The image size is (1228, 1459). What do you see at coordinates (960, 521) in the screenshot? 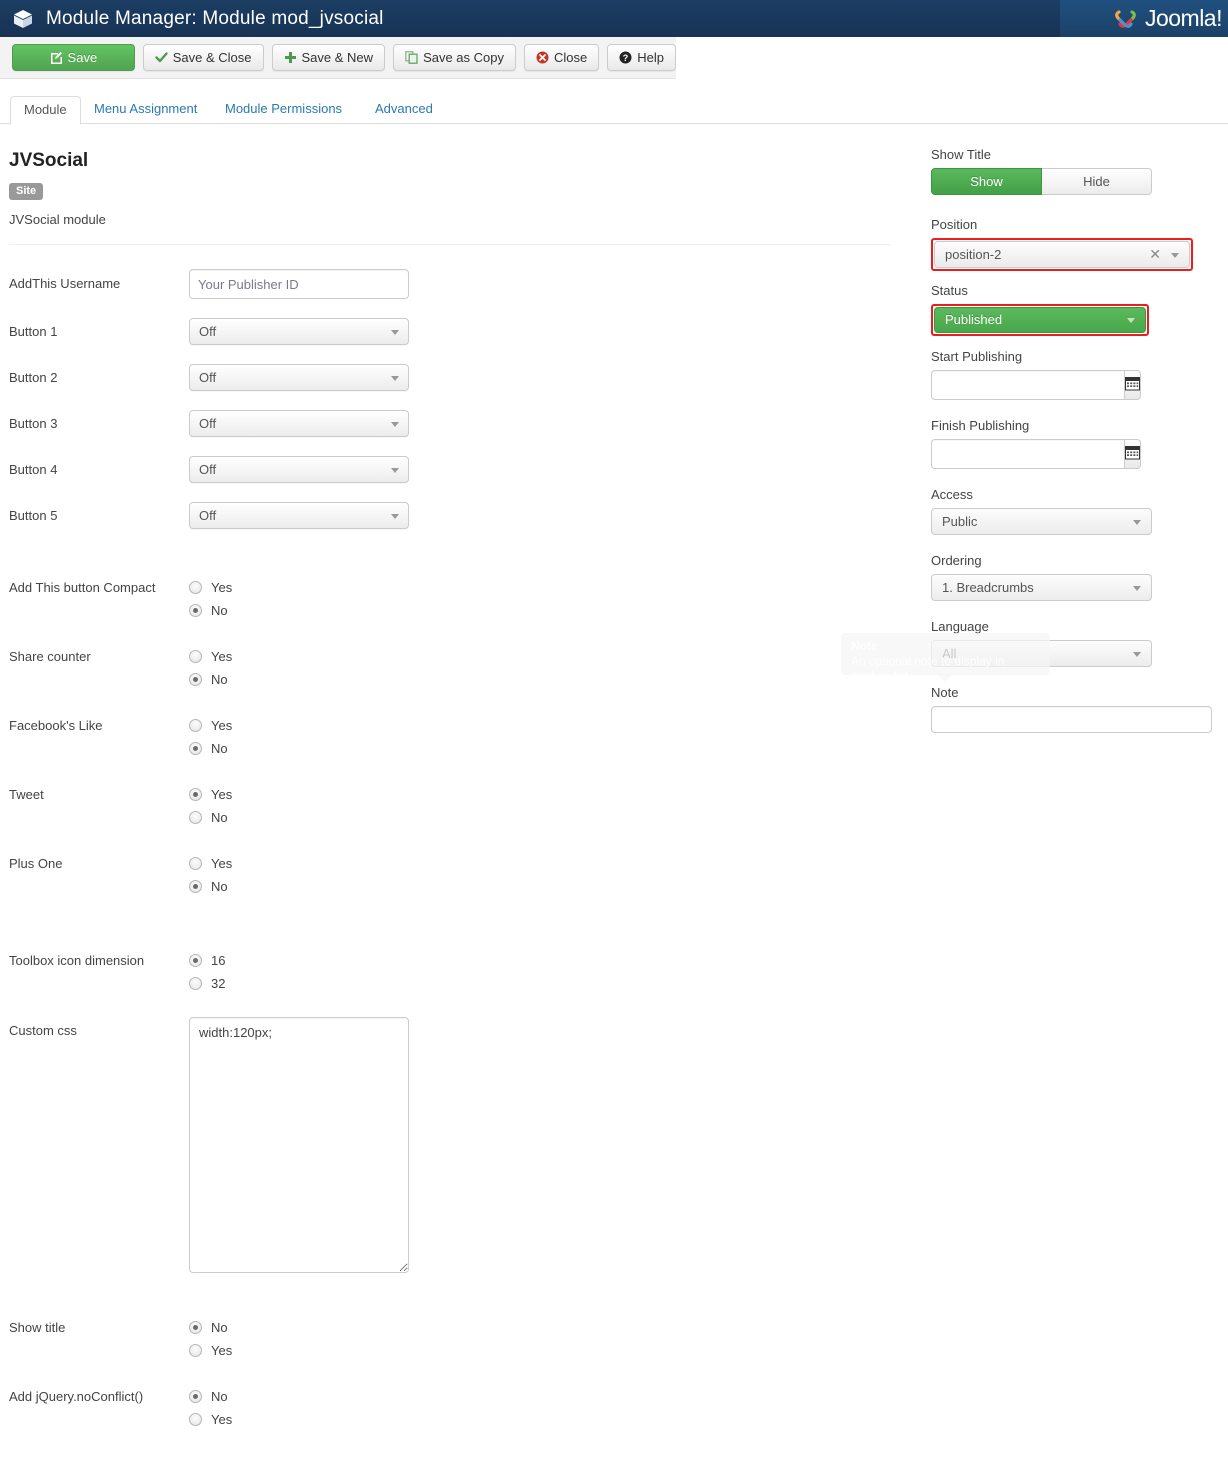
I see `access-value: Public` at bounding box center [960, 521].